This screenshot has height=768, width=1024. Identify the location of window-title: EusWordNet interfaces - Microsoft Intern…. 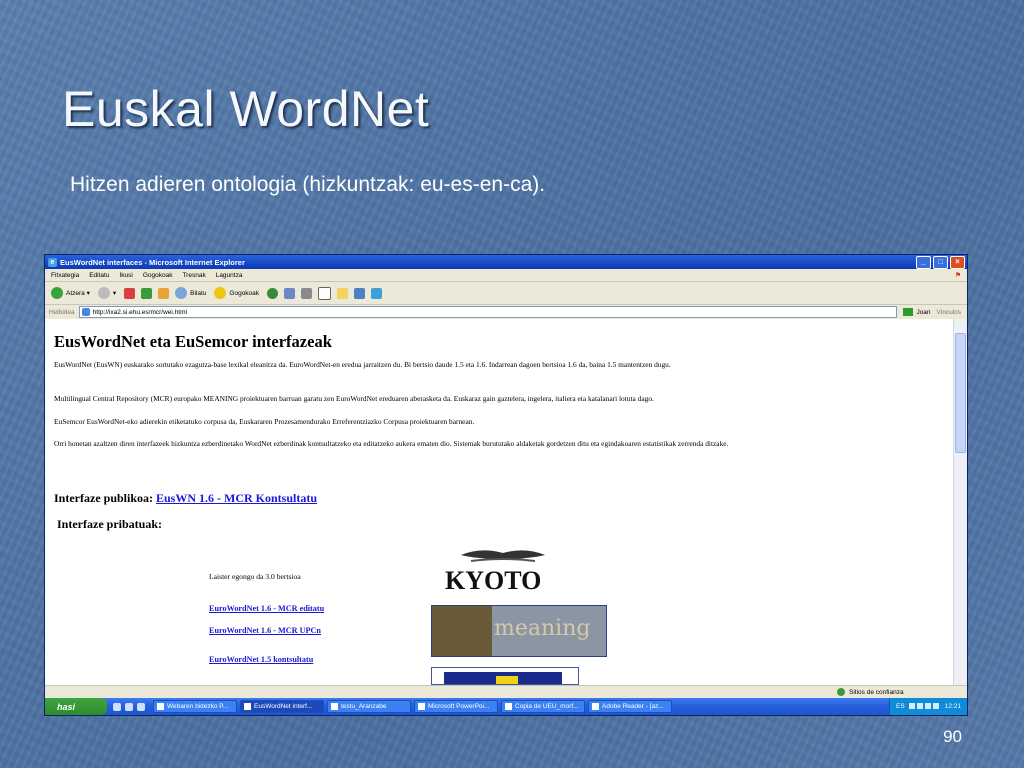
(152, 262).